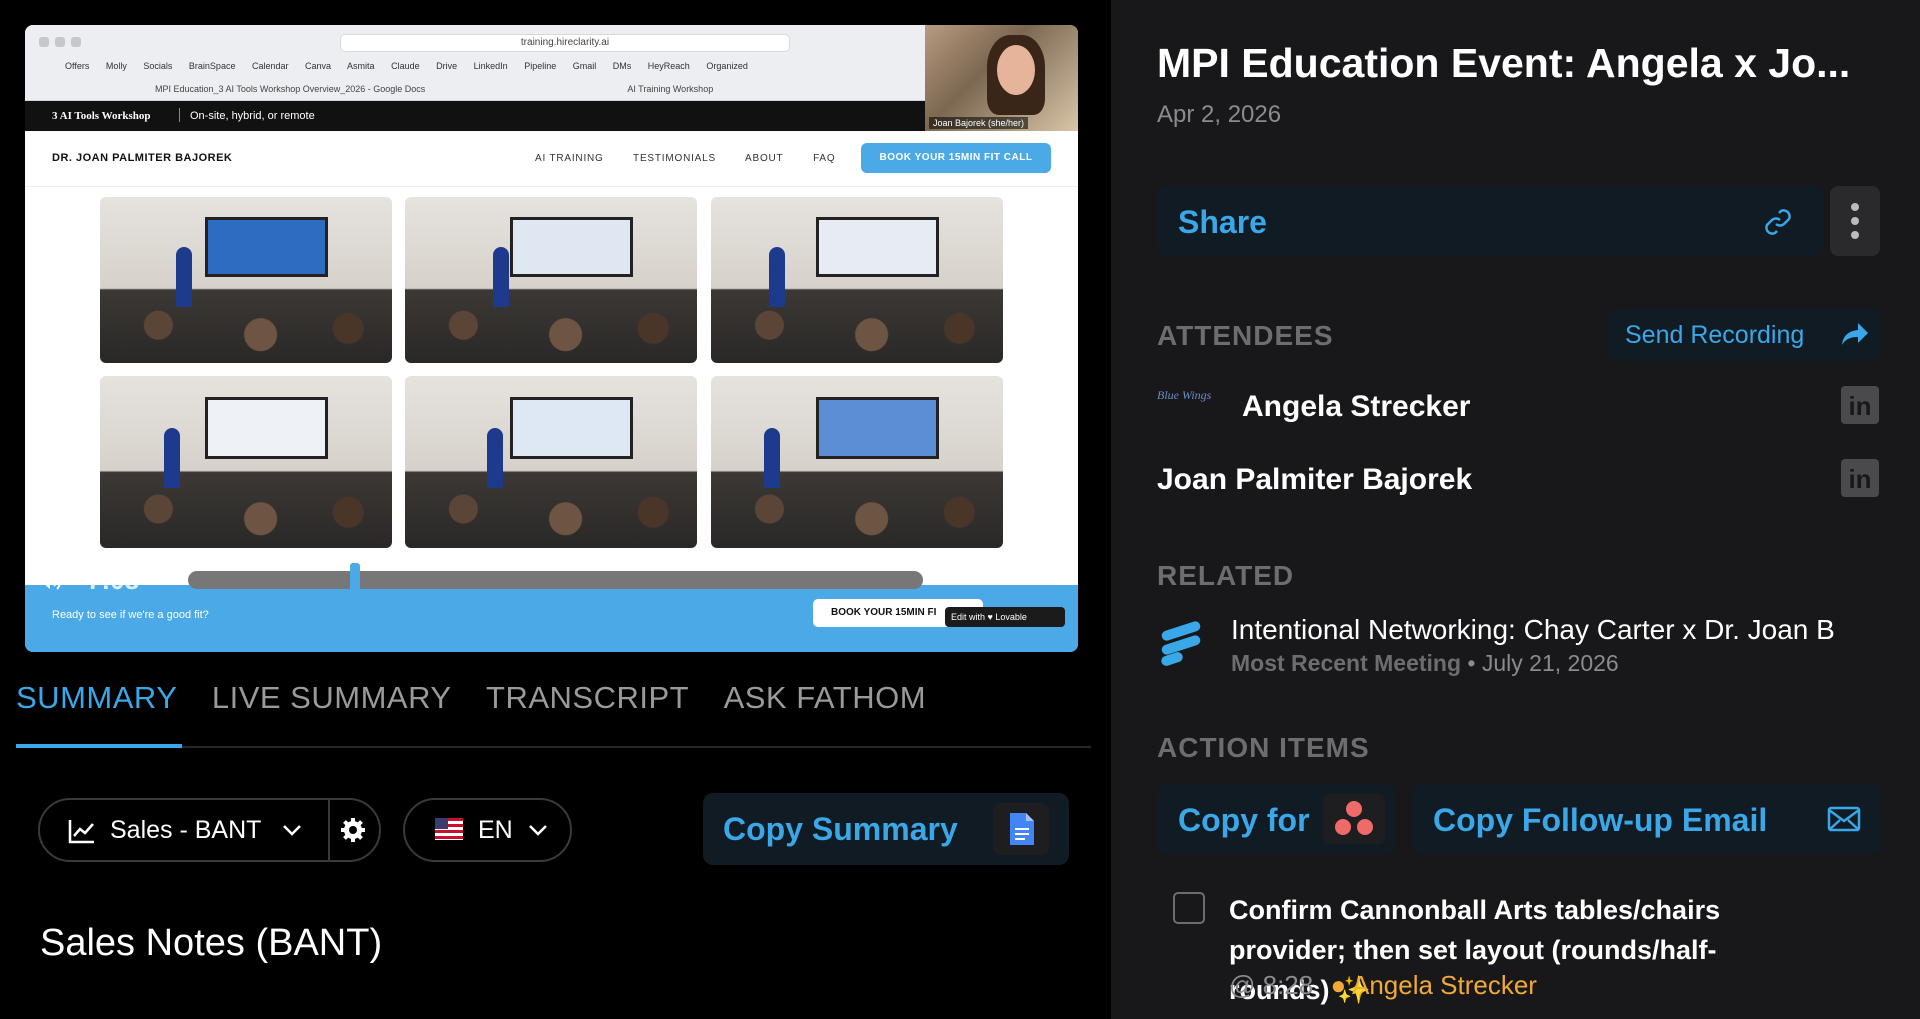  I want to click on action-item-timestamp: @ 8:28, so click(1271, 985).